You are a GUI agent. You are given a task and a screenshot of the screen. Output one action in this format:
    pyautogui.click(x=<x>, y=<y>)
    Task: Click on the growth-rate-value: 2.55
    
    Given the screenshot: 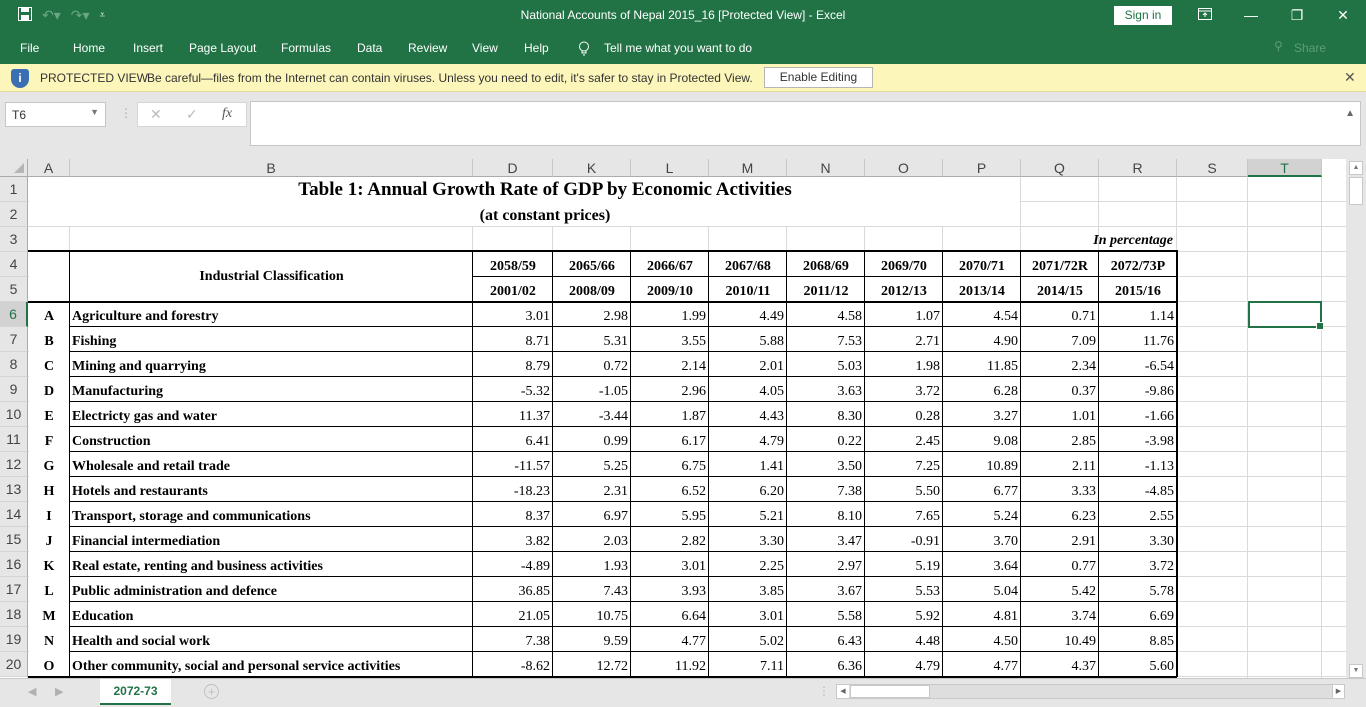 What is the action you would take?
    pyautogui.click(x=1162, y=516)
    